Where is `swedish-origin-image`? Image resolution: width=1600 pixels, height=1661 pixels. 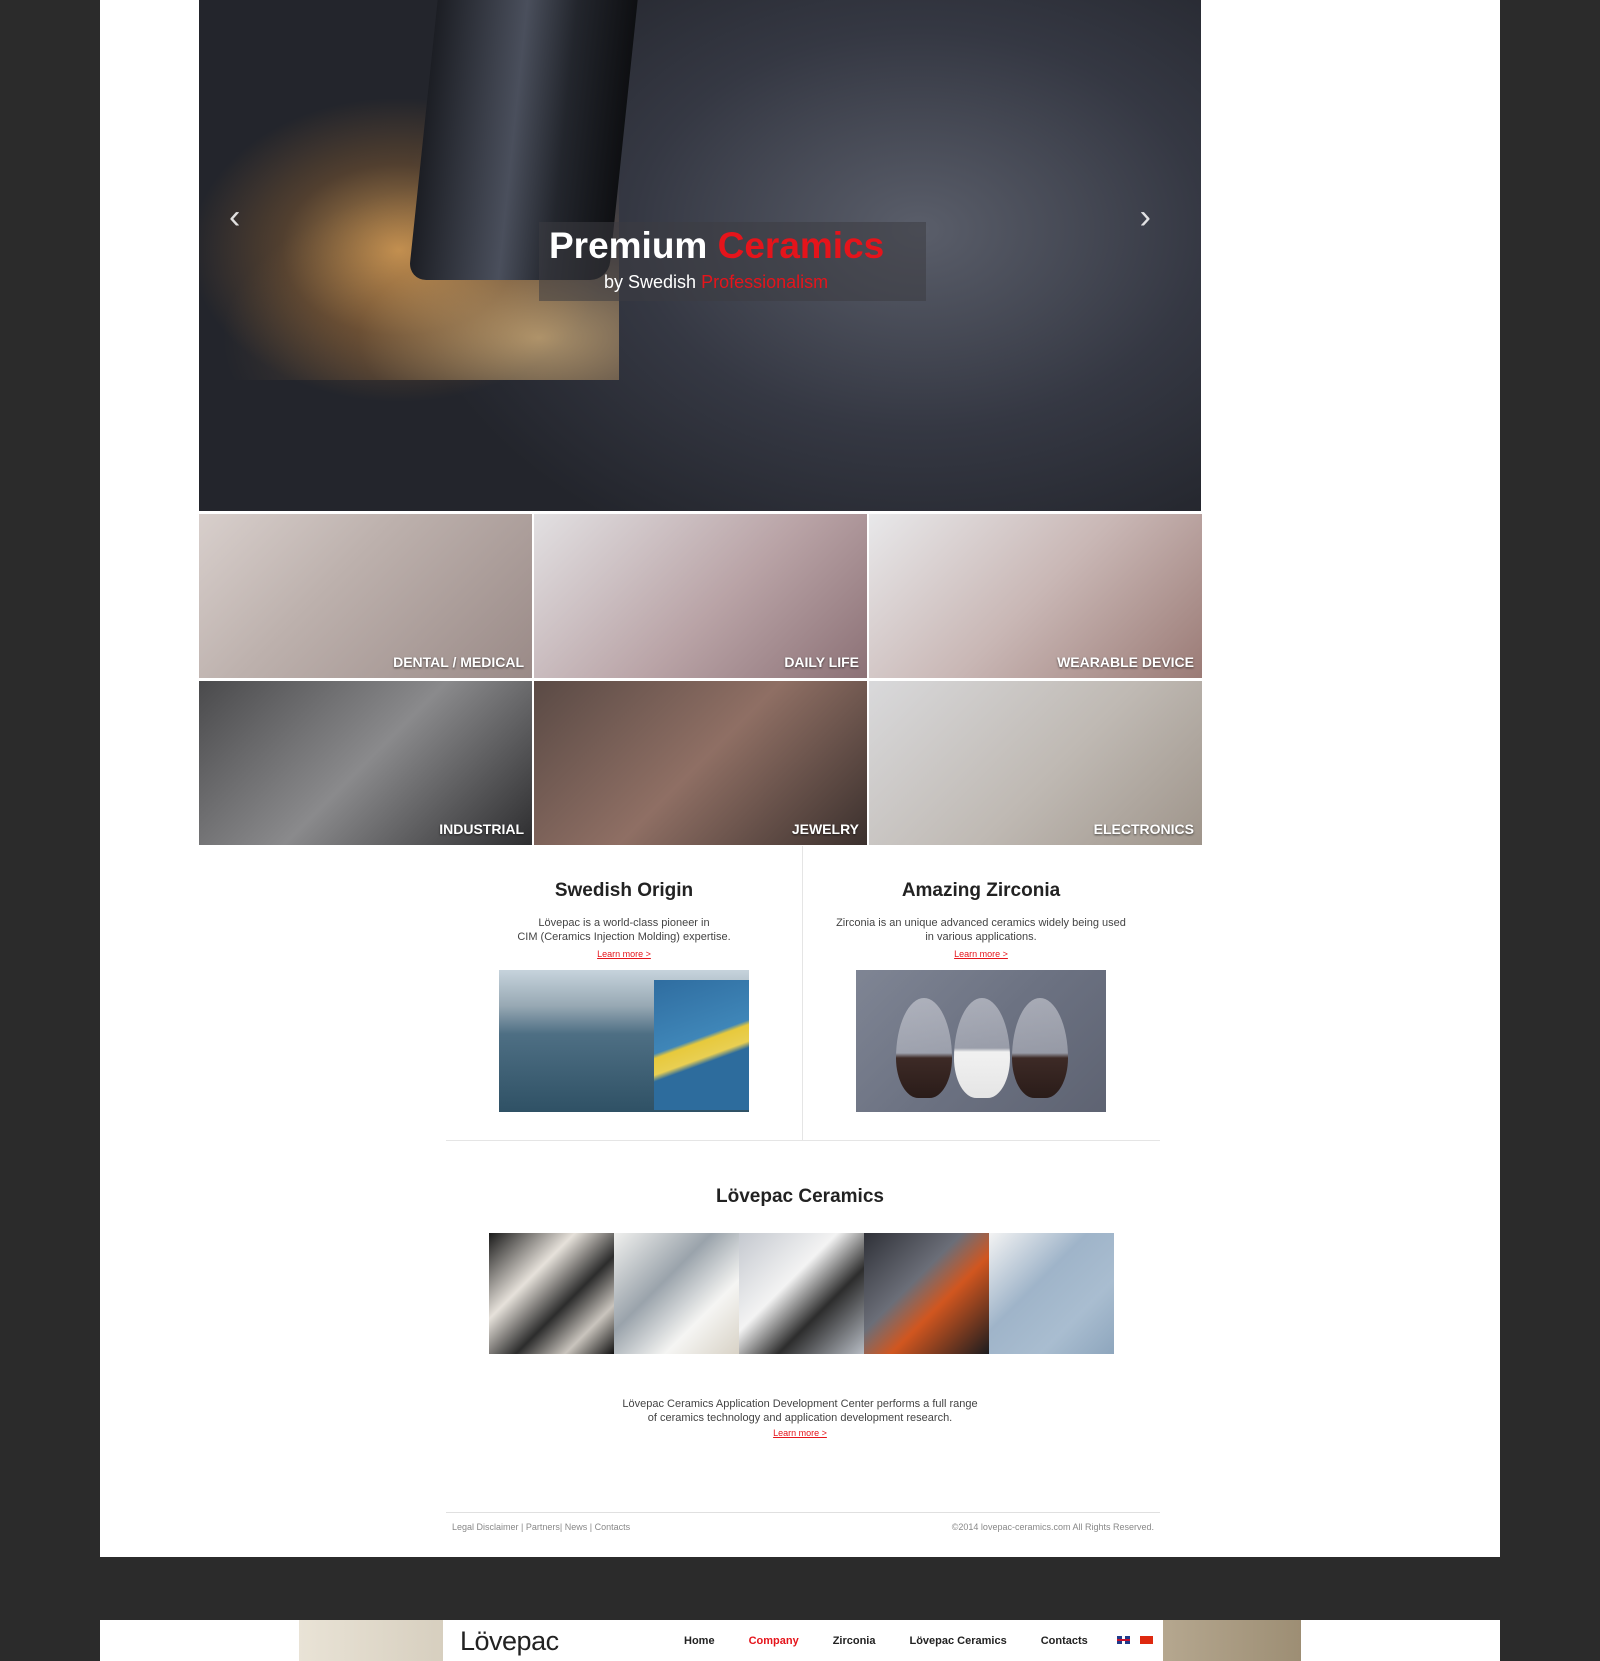 swedish-origin-image is located at coordinates (624, 1041).